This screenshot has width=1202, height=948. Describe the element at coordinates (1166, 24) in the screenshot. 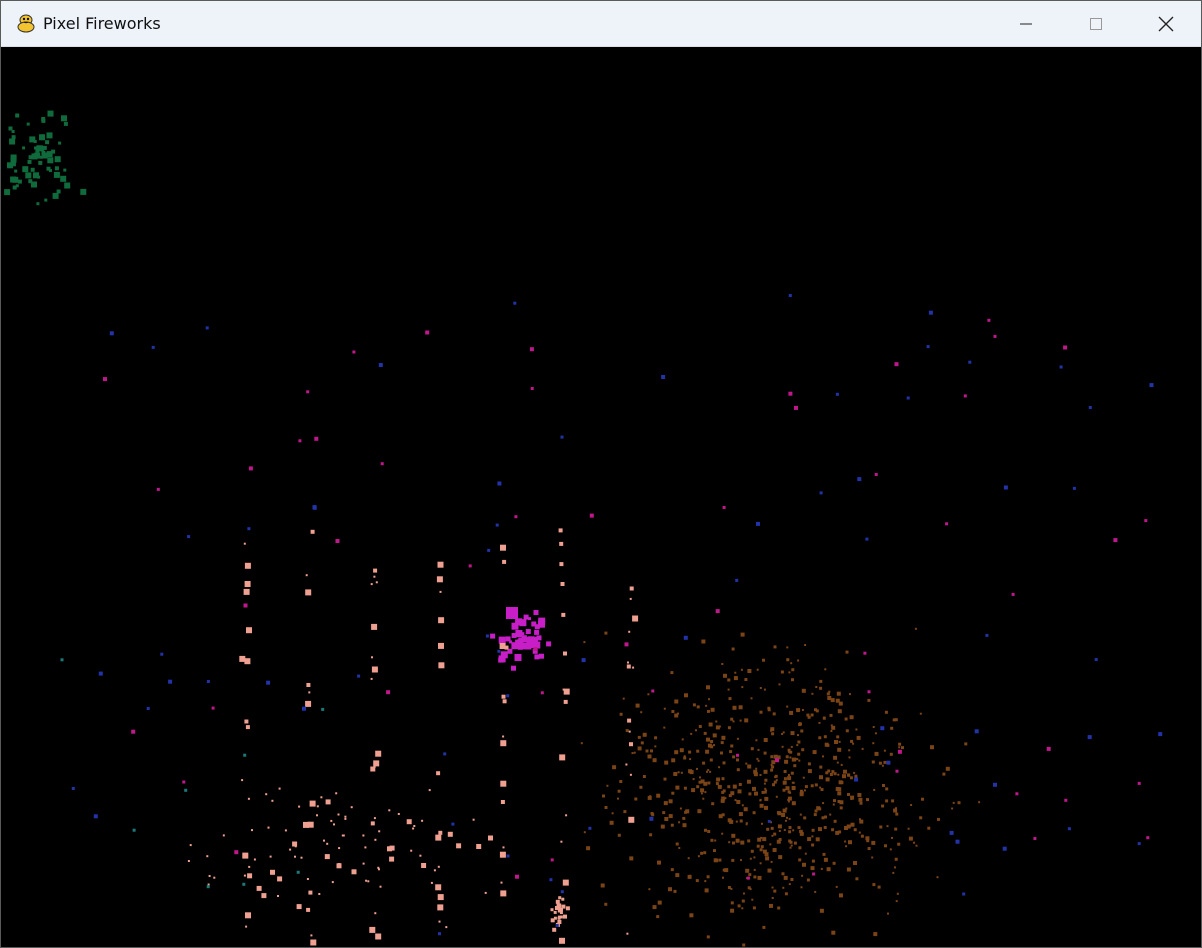

I see `close-button` at that location.